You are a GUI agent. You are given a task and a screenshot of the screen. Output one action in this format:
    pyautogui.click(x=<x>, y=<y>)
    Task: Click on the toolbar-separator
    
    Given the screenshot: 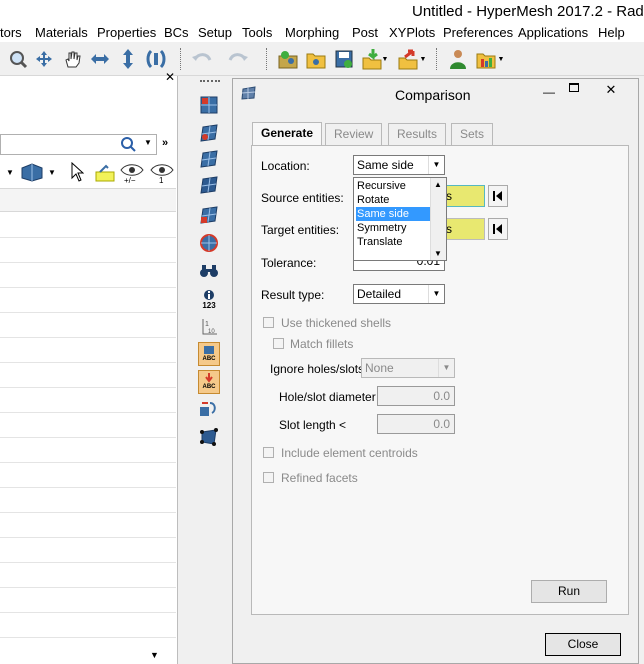 What is the action you would take?
    pyautogui.click(x=437, y=59)
    